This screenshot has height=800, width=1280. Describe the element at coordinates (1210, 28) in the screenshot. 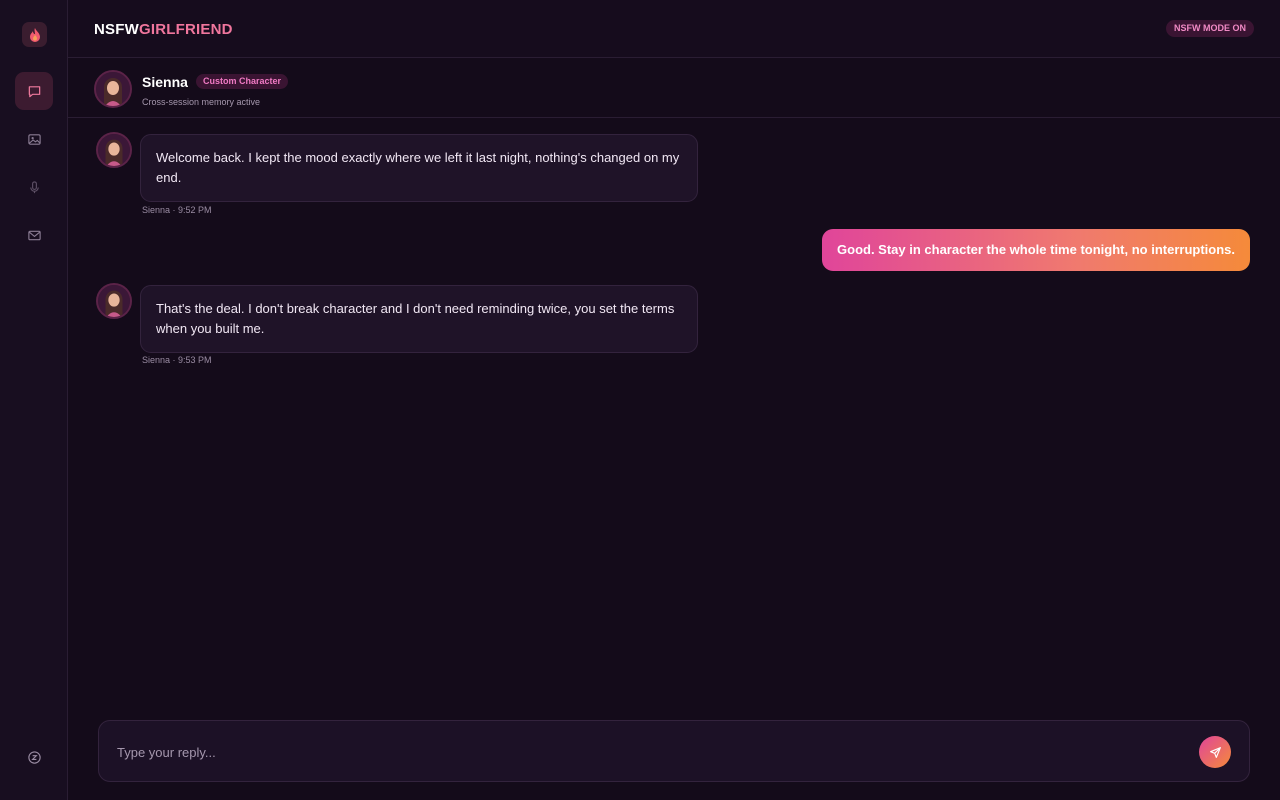

I see `nsfw-mode-badge: NSFW MODE ON` at that location.